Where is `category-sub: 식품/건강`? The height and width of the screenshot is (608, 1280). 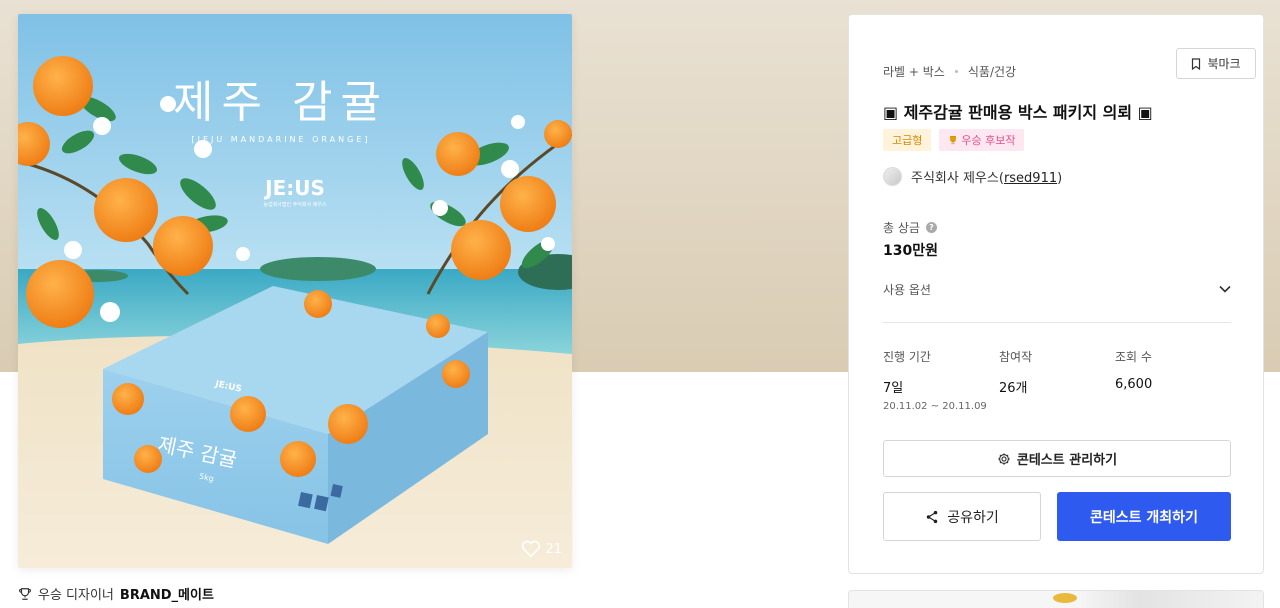
category-sub: 식품/건강 is located at coordinates (992, 71).